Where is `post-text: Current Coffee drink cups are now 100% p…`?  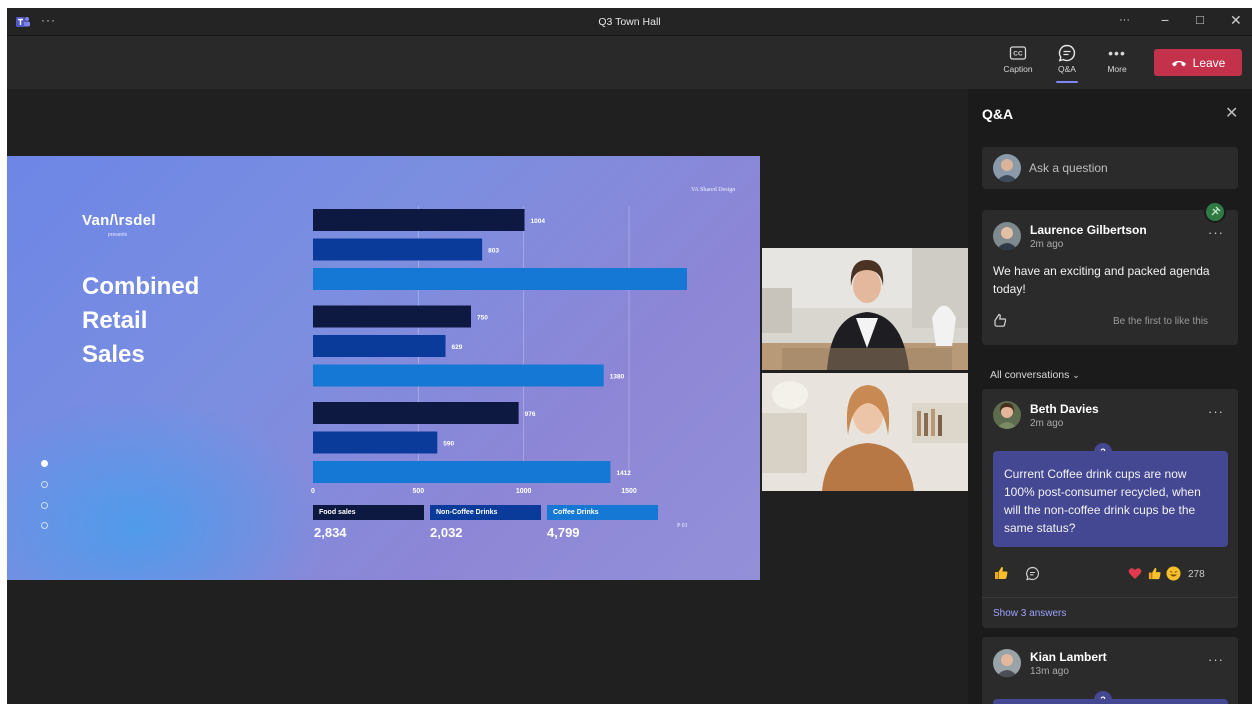
post-text: Current Coffee drink cups are now 100% p… is located at coordinates (1102, 501).